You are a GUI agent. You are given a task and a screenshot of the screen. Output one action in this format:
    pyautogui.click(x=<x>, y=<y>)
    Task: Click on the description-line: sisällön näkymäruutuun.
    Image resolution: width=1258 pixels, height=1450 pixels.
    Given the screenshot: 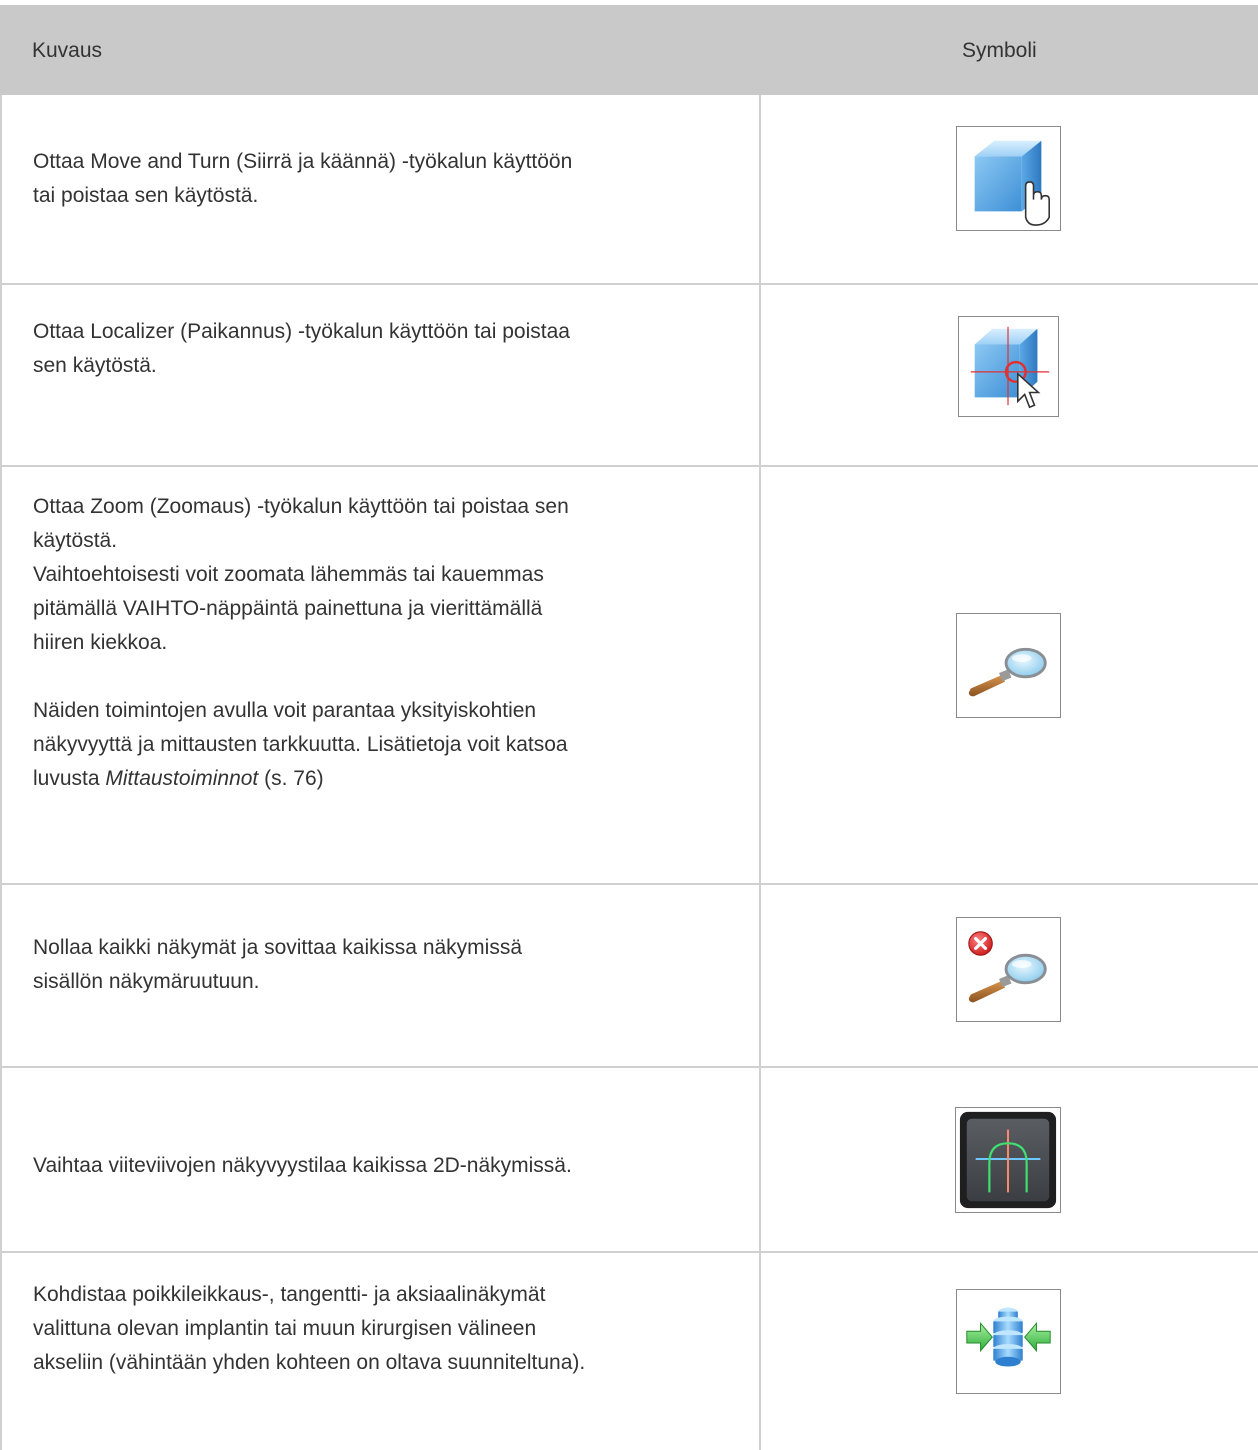 What is the action you would take?
    pyautogui.click(x=146, y=981)
    